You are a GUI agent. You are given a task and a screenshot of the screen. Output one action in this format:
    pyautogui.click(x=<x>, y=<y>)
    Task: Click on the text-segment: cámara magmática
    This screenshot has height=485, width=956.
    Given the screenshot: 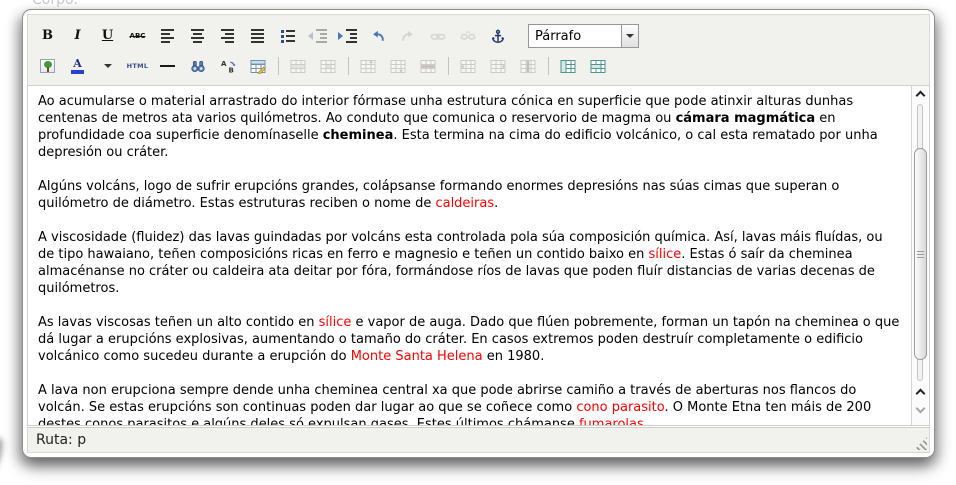 What is the action you would take?
    pyautogui.click(x=745, y=118)
    